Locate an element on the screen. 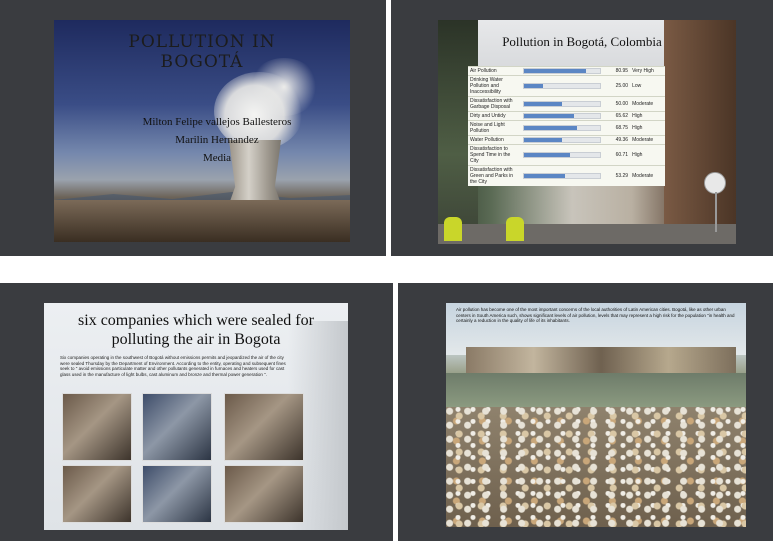  row-value: 65.62 is located at coordinates (619, 116).